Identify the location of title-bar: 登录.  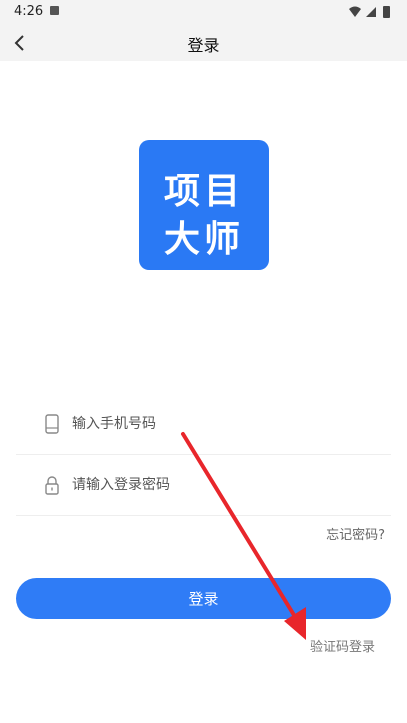
(203, 42).